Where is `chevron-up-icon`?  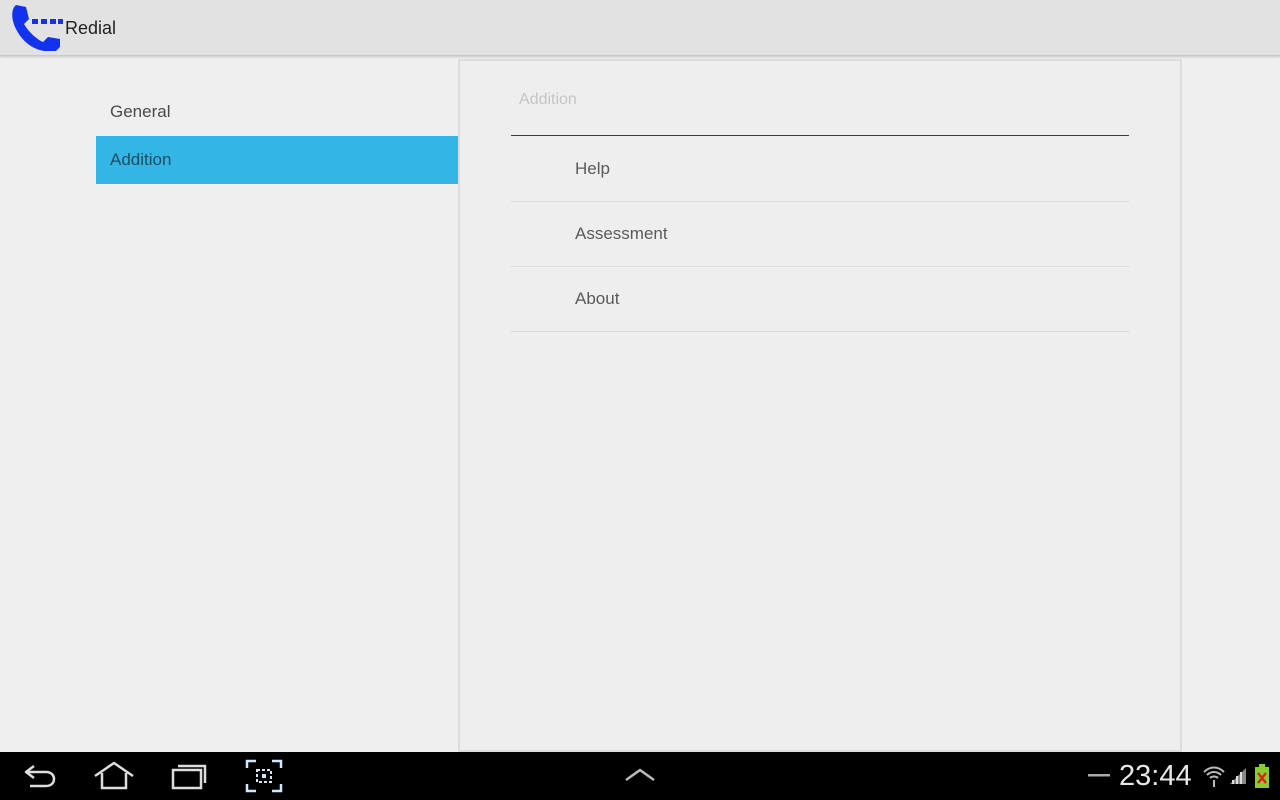 chevron-up-icon is located at coordinates (640, 776).